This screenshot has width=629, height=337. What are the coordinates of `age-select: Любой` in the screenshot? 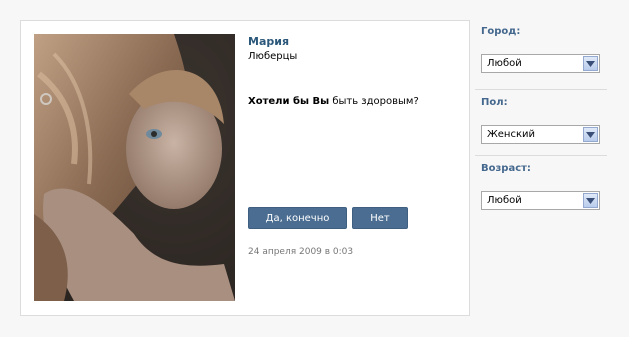 It's located at (540, 200).